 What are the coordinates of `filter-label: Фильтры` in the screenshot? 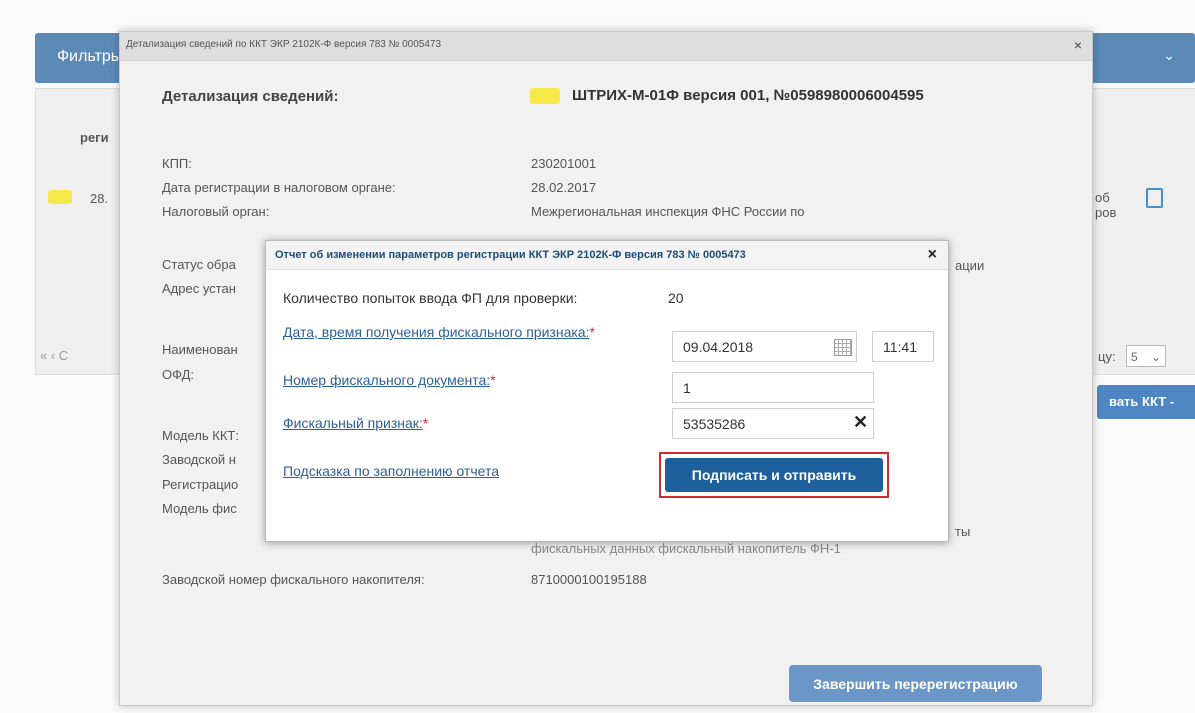 It's located at (90, 56).